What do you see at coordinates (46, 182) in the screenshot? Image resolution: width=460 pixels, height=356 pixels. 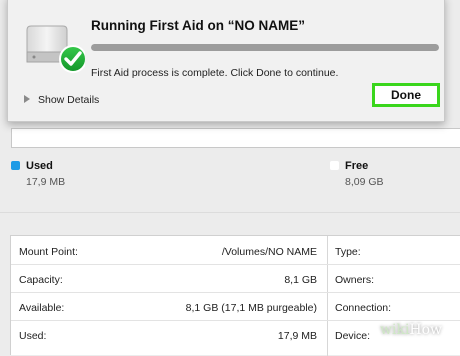 I see `used-size: 17,9 MB` at bounding box center [46, 182].